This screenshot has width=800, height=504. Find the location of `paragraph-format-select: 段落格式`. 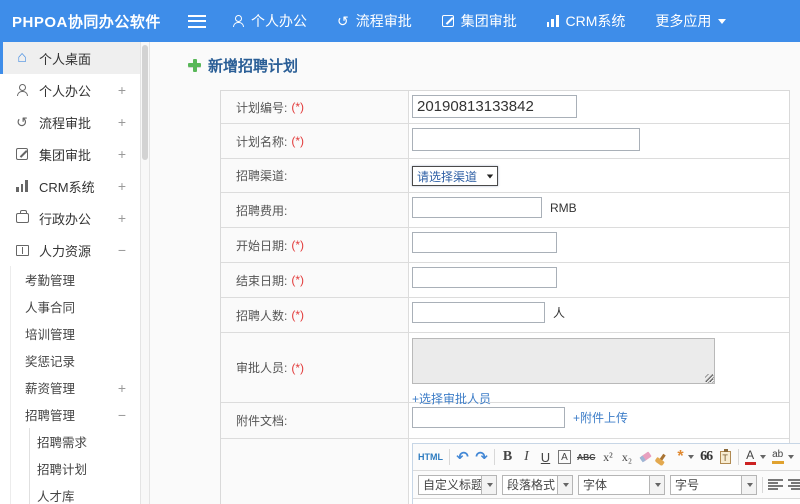

paragraph-format-select: 段落格式 is located at coordinates (537, 484).